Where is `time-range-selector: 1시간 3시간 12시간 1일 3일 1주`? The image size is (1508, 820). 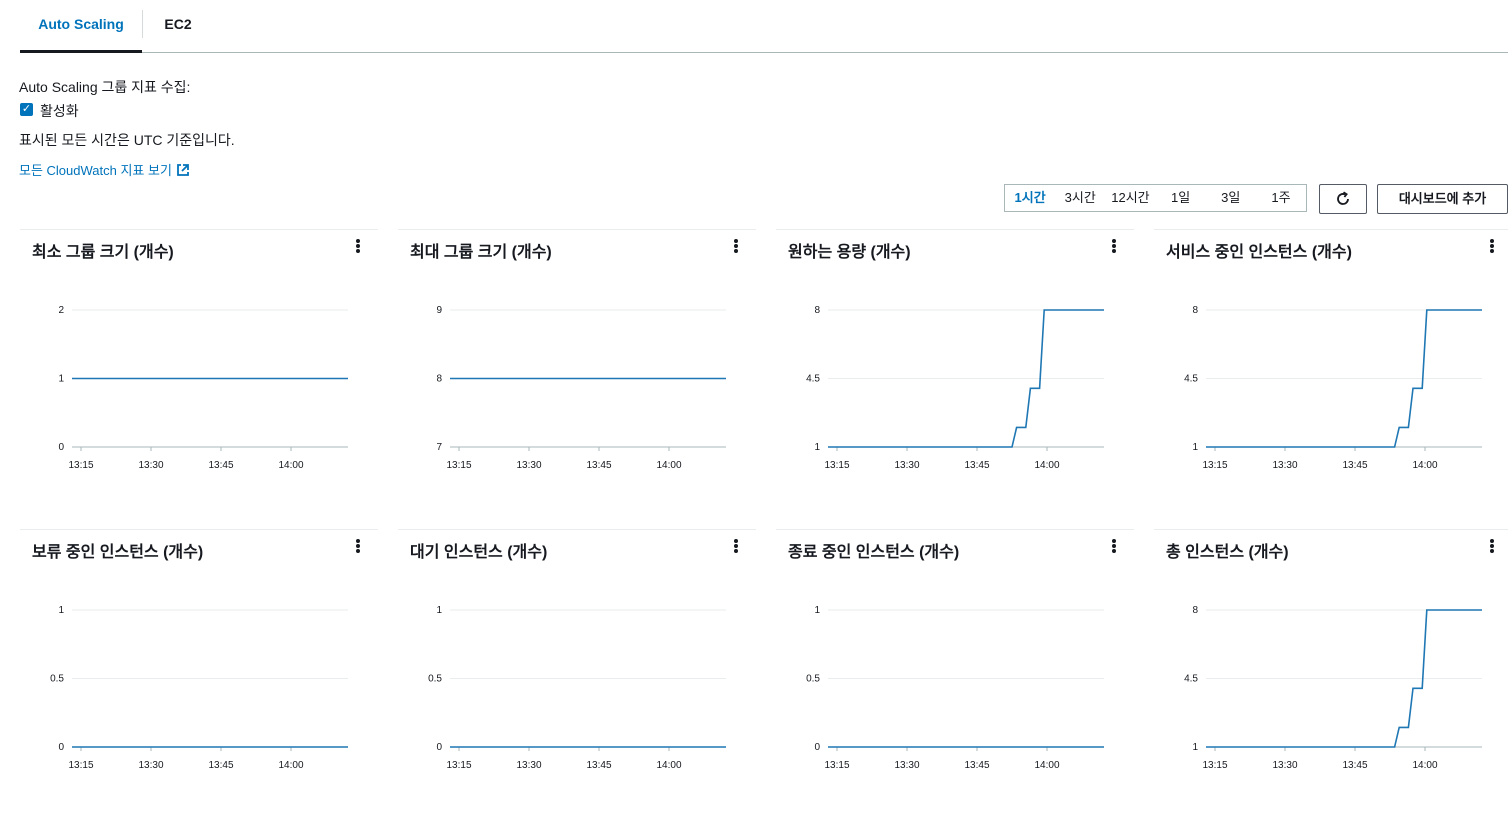
time-range-selector: 1시간 3시간 12시간 1일 3일 1주 is located at coordinates (1155, 198).